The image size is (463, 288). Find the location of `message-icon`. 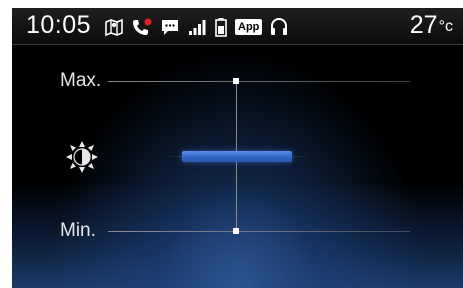

message-icon is located at coordinates (170, 27).